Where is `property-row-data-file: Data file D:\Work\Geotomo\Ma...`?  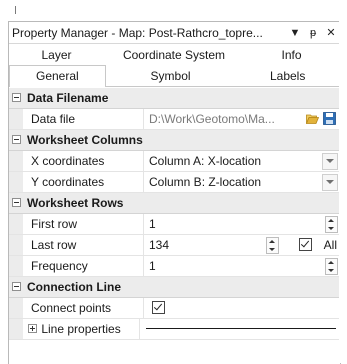
property-row-data-file: Data file D:\Work\Geotomo\Ma... is located at coordinates (174, 119).